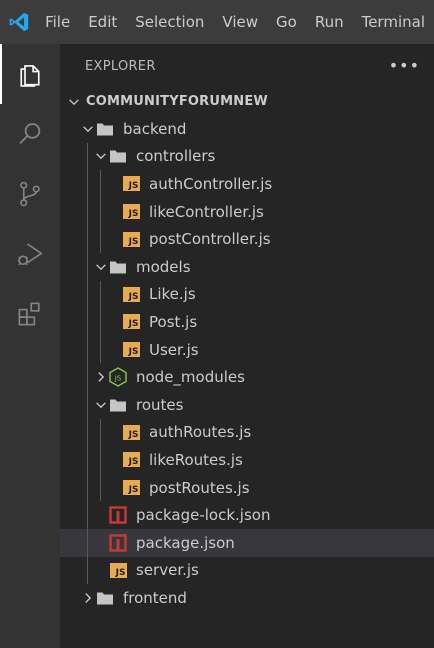  What do you see at coordinates (247, 542) in the screenshot?
I see `tree-file-package-json: package.json` at bounding box center [247, 542].